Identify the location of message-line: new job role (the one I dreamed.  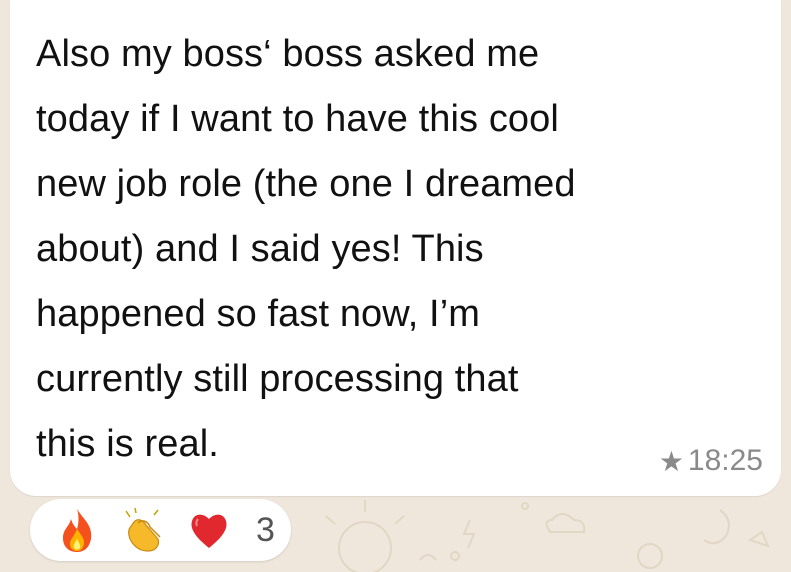
(306, 184).